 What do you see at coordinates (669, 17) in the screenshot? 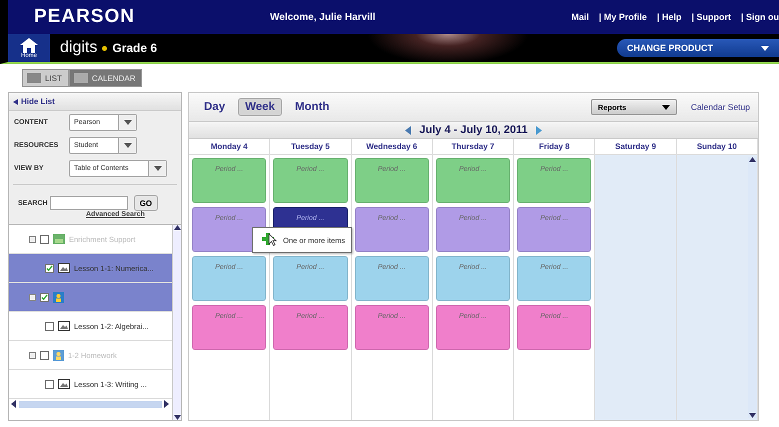
I see `header-link: | Help` at bounding box center [669, 17].